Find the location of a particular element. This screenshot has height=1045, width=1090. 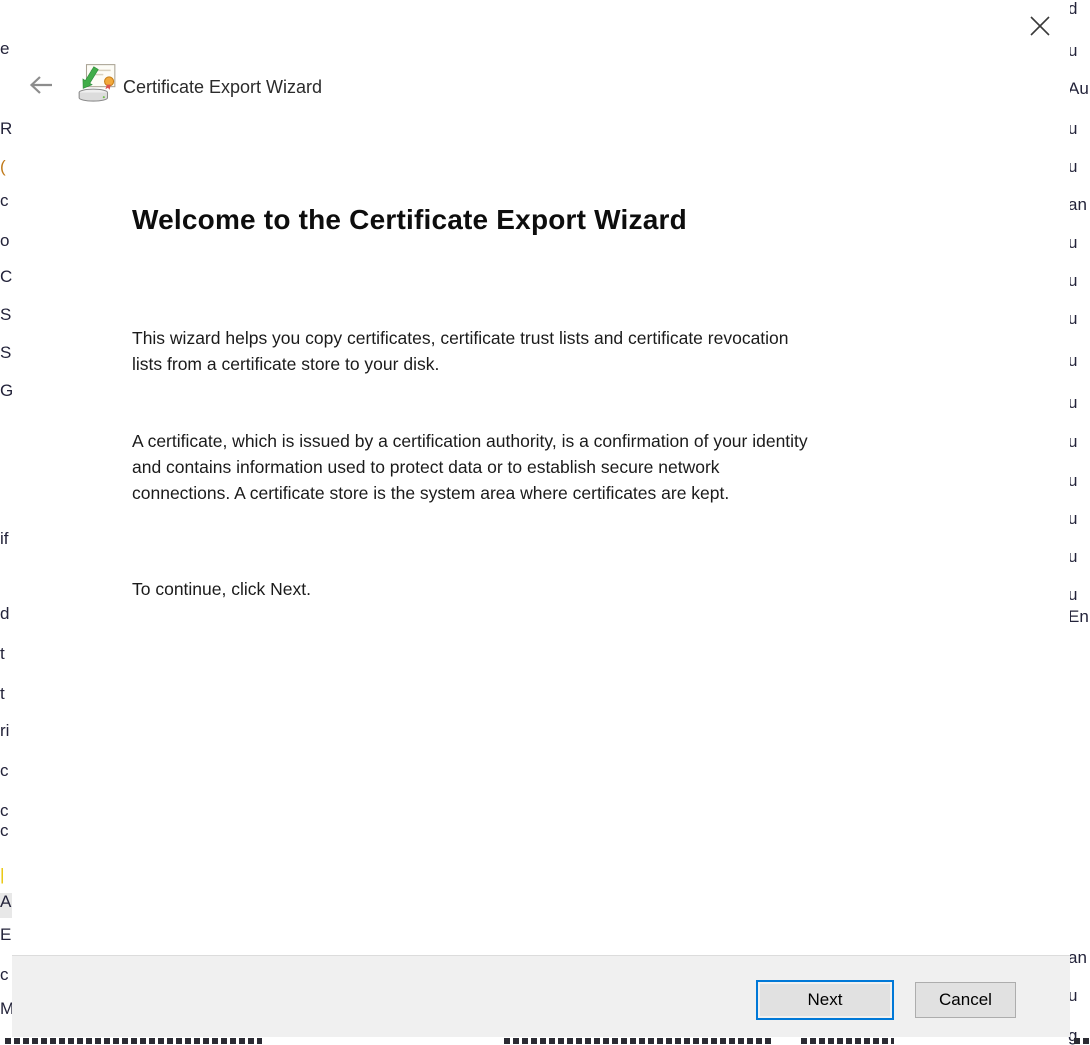

background-text-fragment: E is located at coordinates (6, 934).